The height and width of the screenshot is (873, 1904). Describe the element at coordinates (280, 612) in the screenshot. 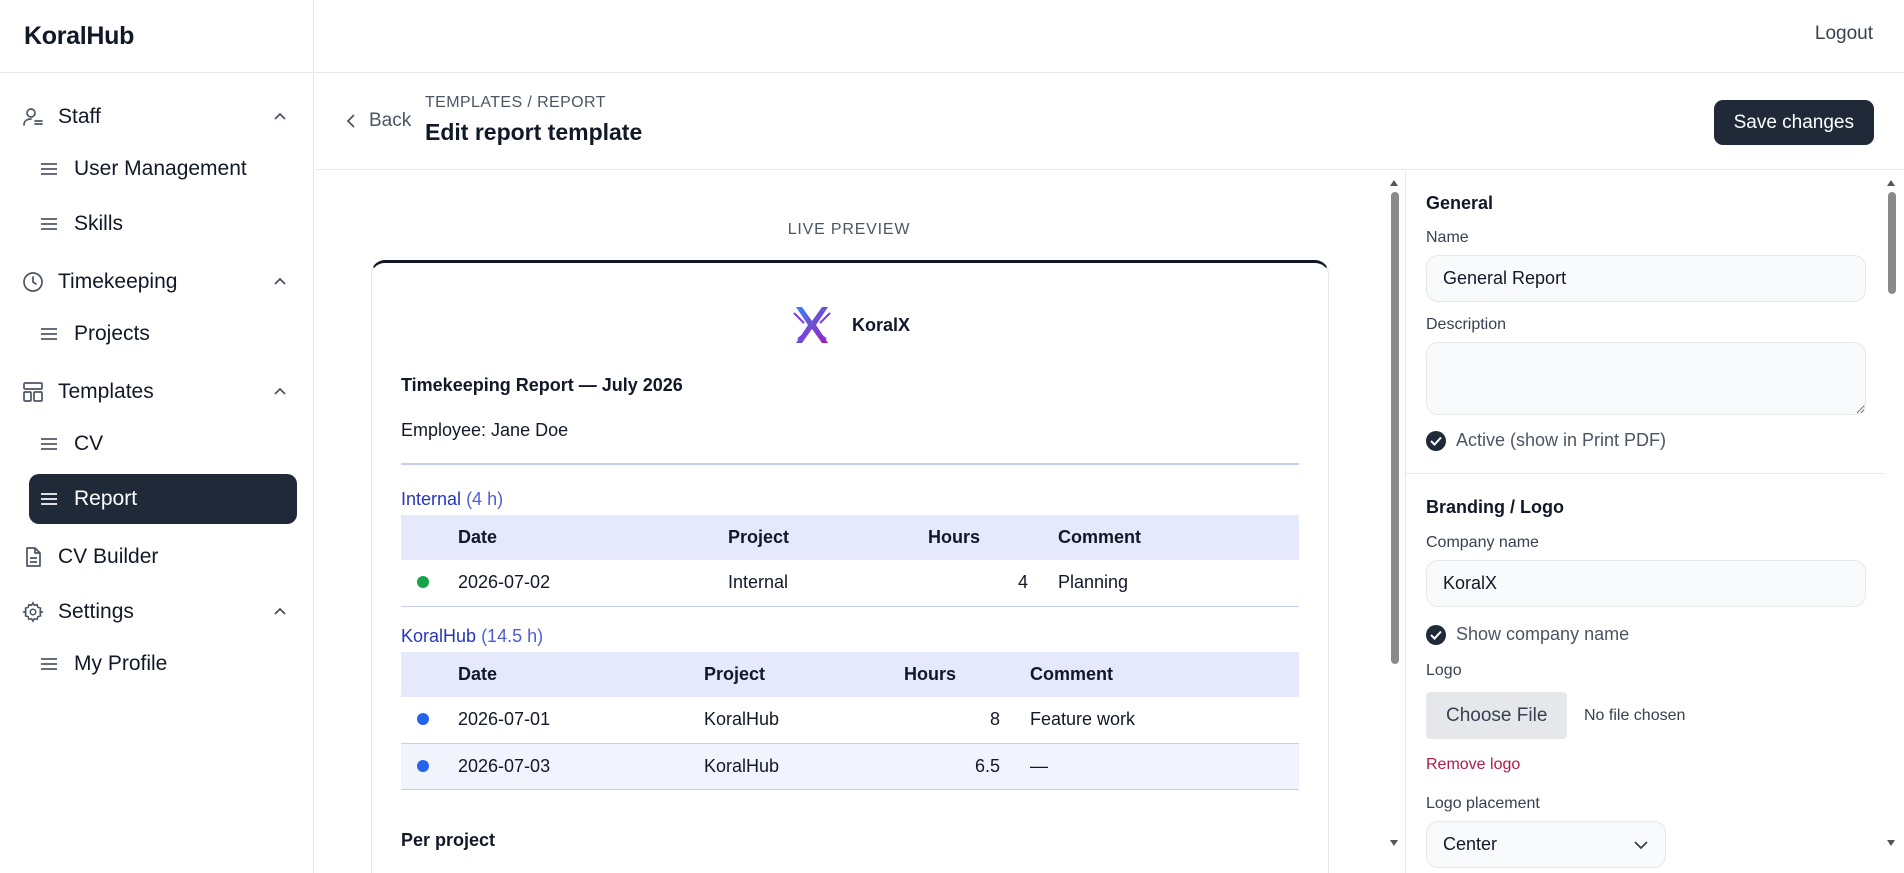

I see `chevron-up-icon` at that location.